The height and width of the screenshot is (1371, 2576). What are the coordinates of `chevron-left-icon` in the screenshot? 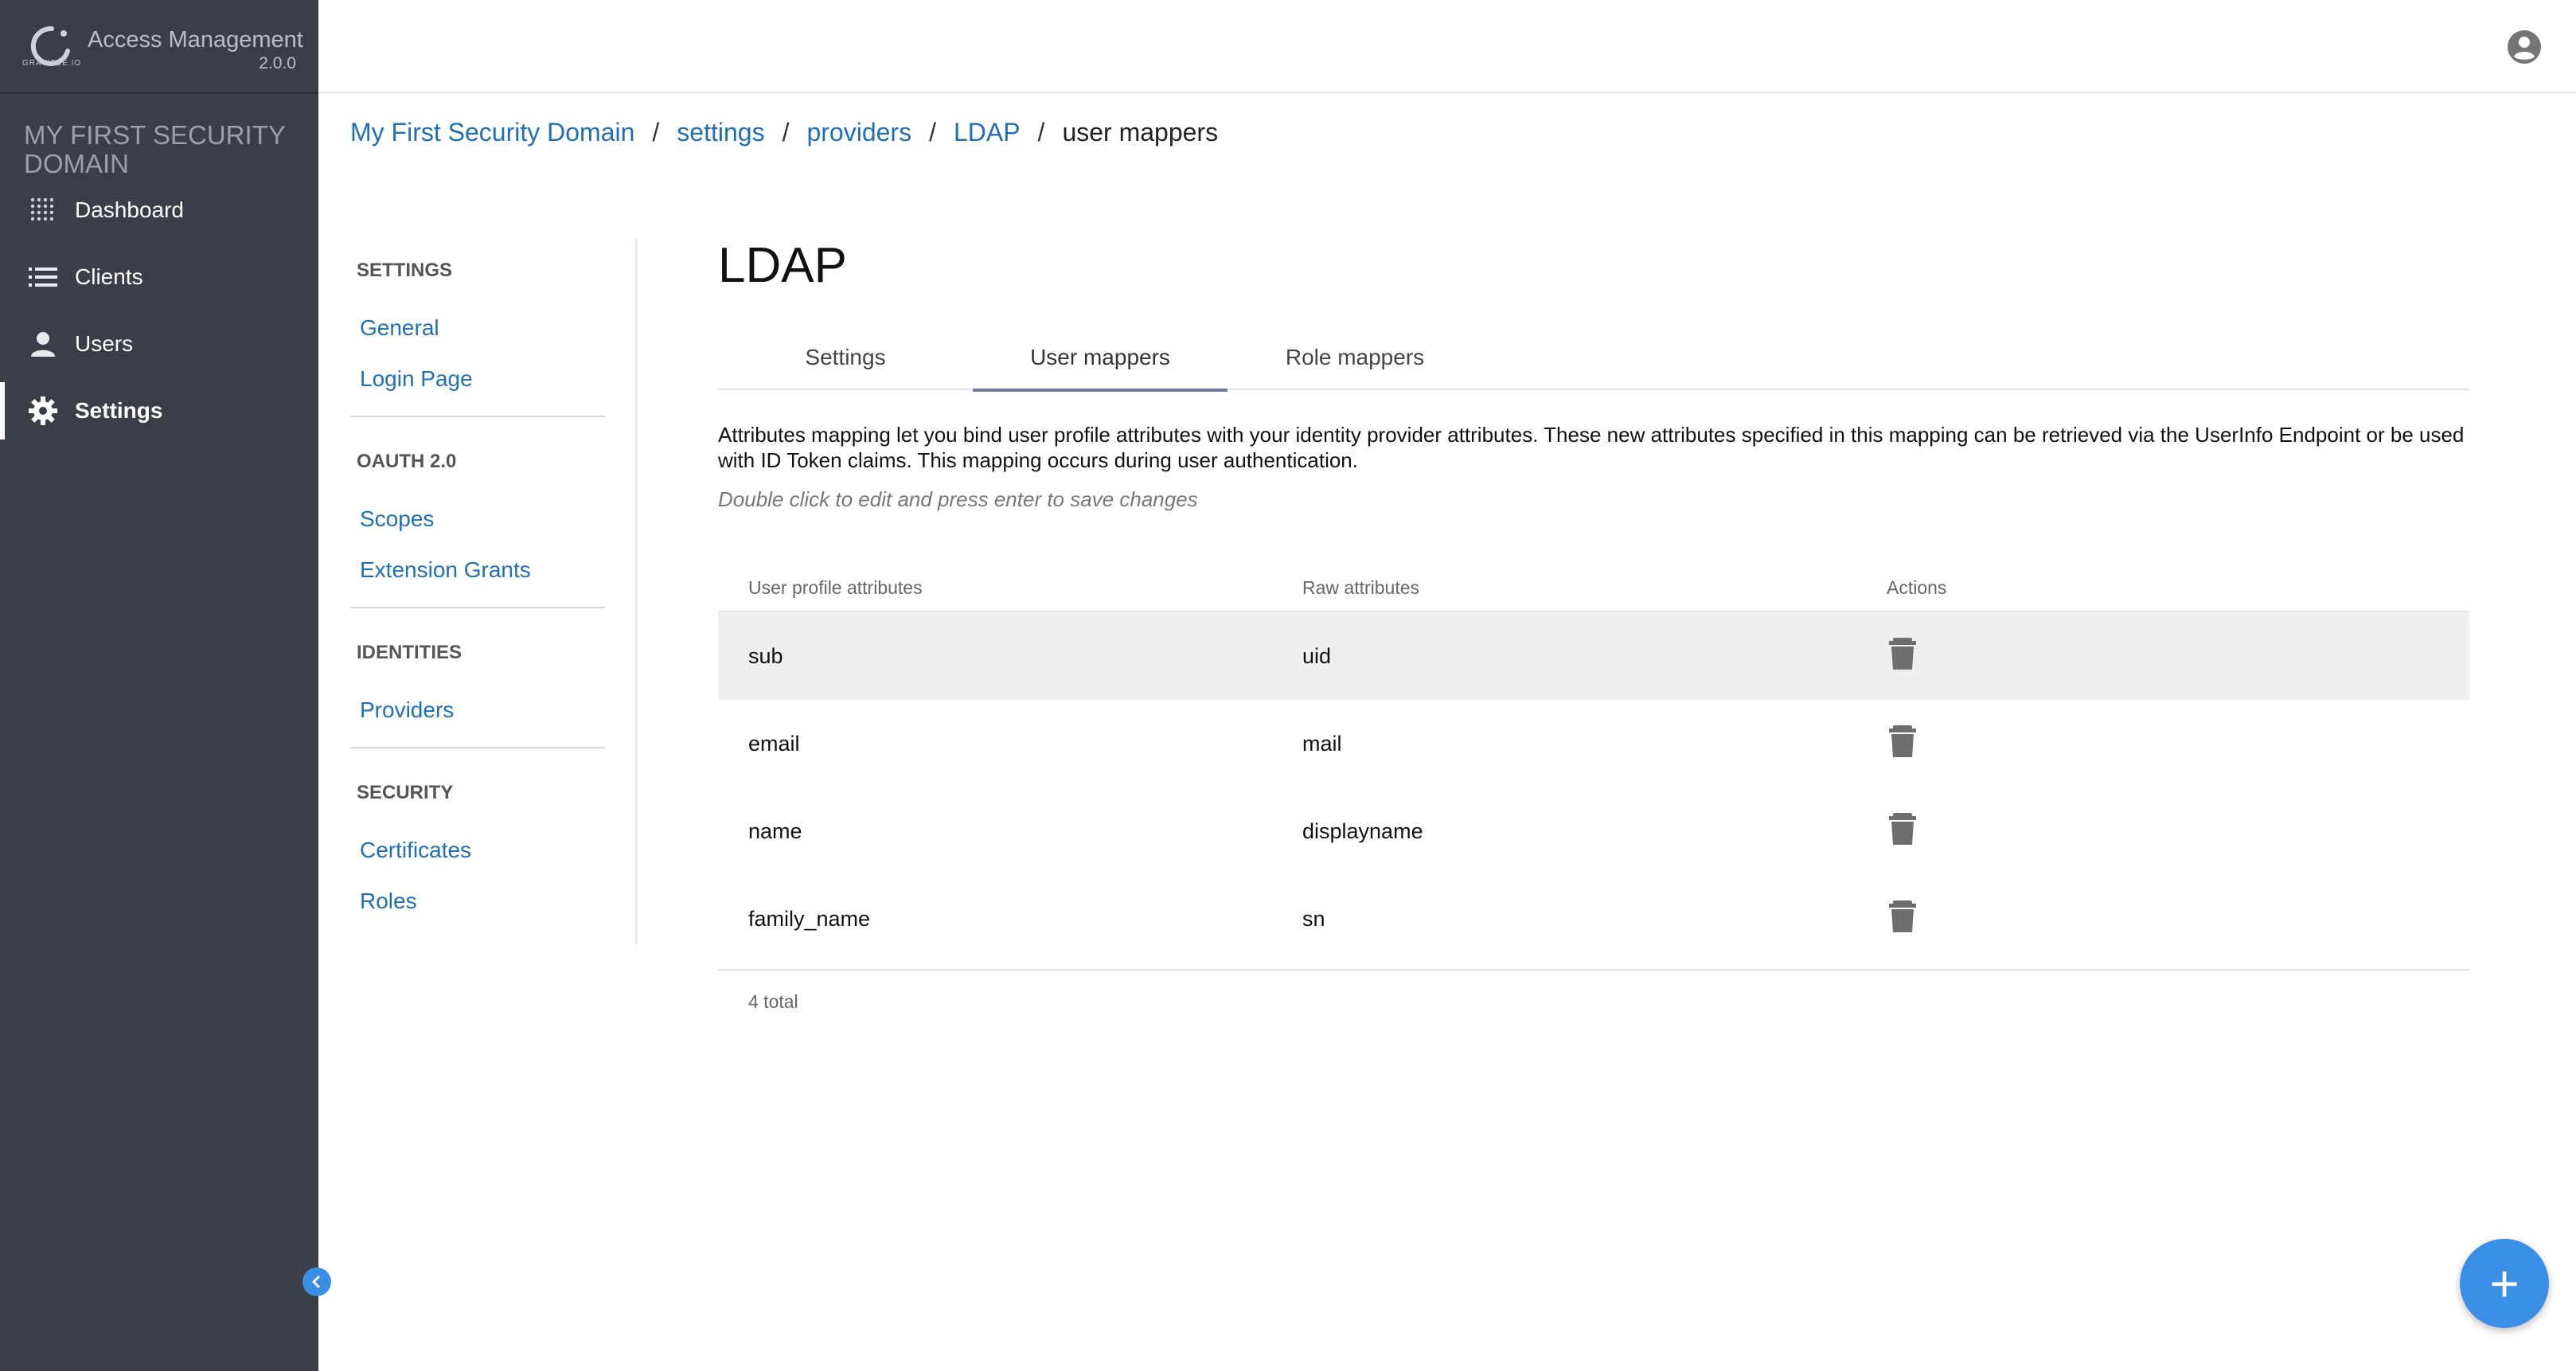 It's located at (316, 1281).